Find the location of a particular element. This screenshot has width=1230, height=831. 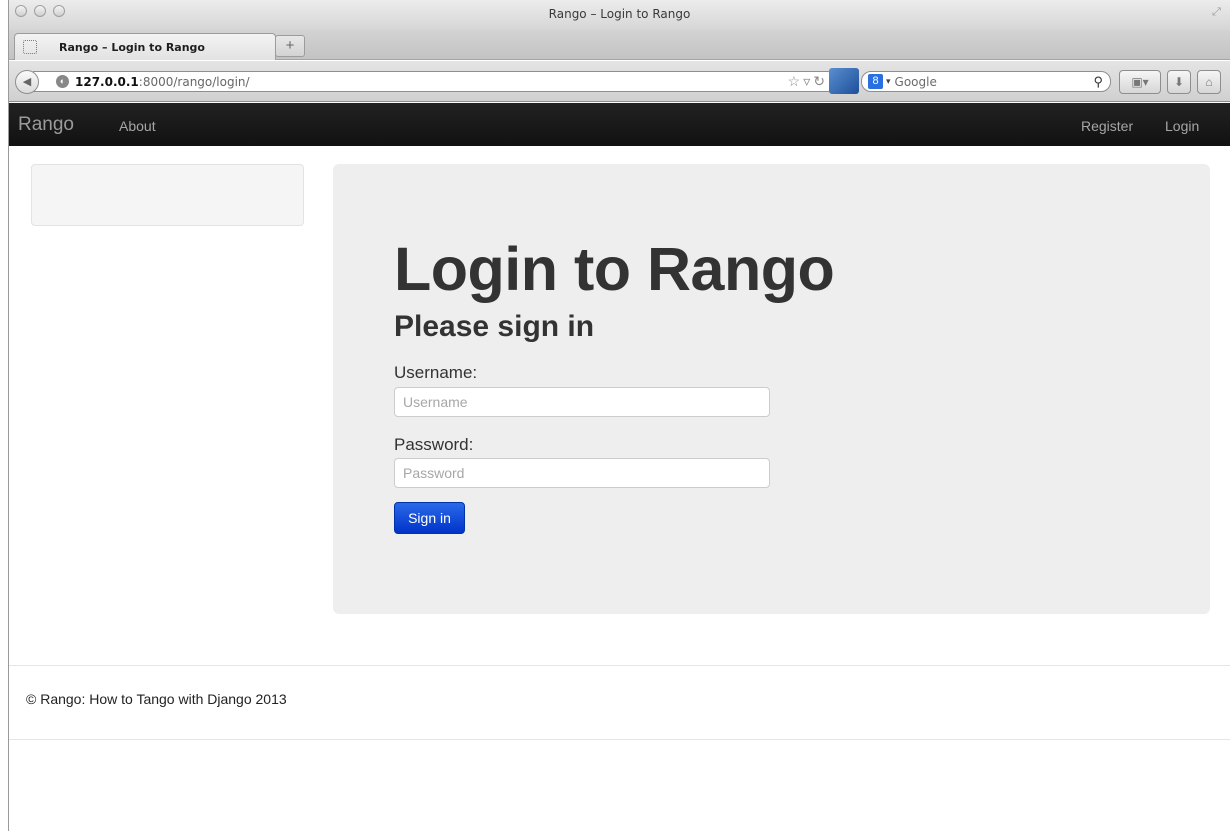

download-icon: ⬇ is located at coordinates (1179, 82).